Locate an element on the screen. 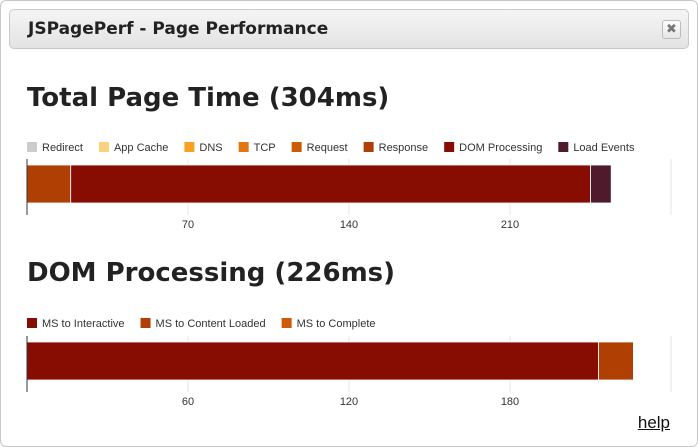 This screenshot has width=698, height=447. tick-label: 140 is located at coordinates (349, 225).